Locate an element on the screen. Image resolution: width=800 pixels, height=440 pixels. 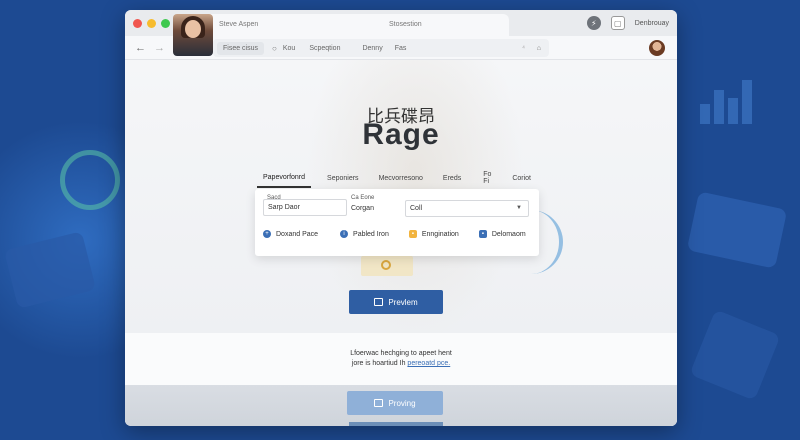
page-title: Rage is located at coordinates (401, 134).